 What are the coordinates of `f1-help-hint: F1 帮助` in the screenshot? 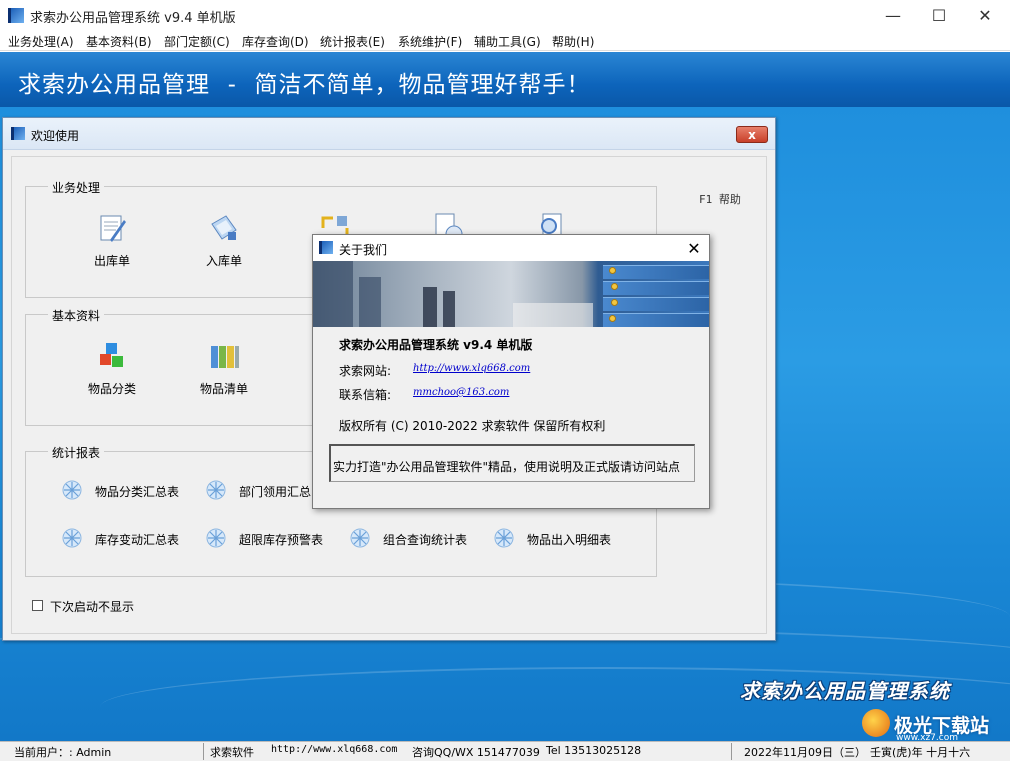 It's located at (720, 199).